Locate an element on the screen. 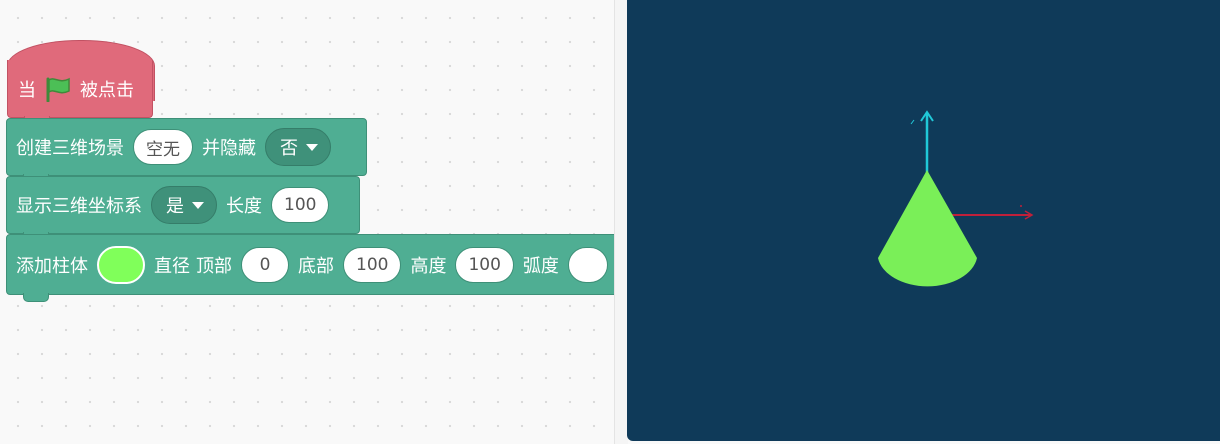 This screenshot has width=1220, height=444. green-cone is located at coordinates (927, 228).